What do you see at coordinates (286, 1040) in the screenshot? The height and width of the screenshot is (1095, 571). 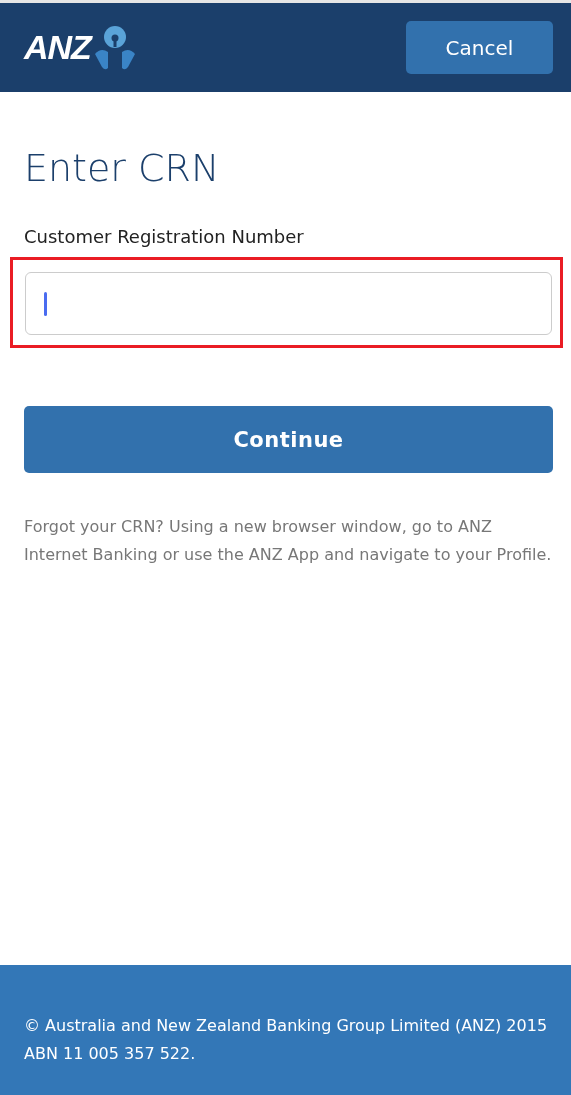 I see `copyright-text: © Australia and New Zealand Banking Group Limited (ANZ) 2015 ABN 11 005 357 522.` at bounding box center [286, 1040].